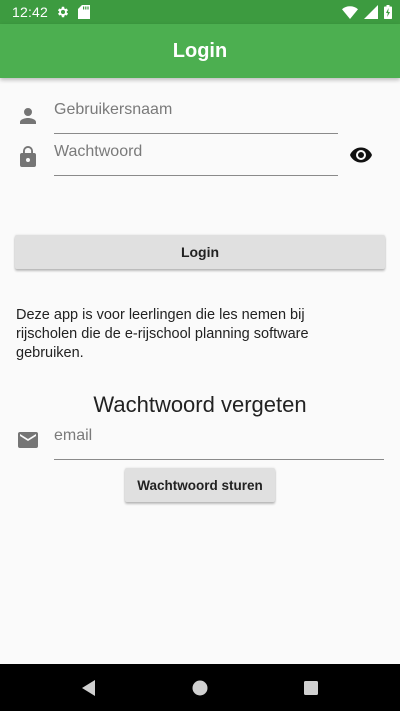  I want to click on eye-icon, so click(361, 155).